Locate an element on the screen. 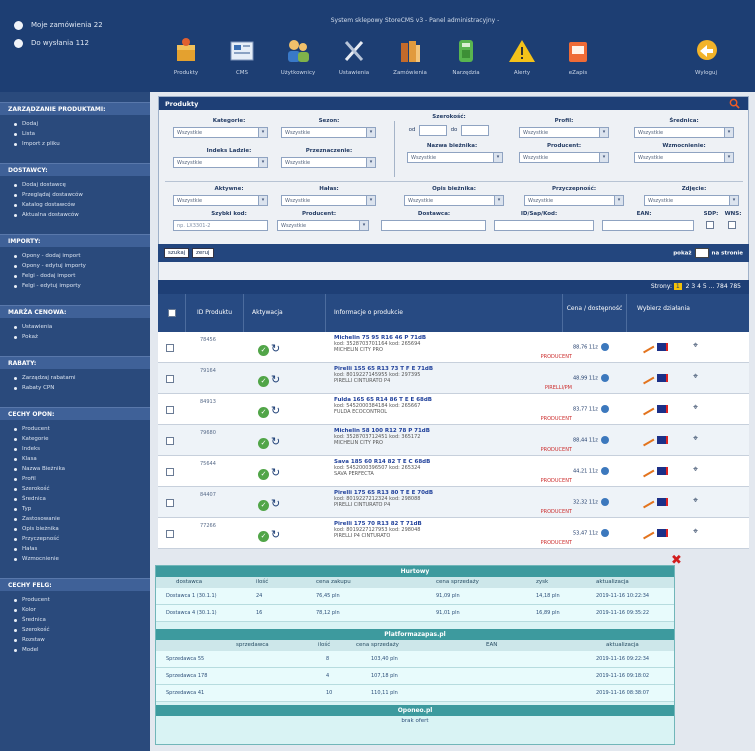 The width and height of the screenshot is (755, 751). diameter-select: Wszystkie ▾ is located at coordinates (684, 132).